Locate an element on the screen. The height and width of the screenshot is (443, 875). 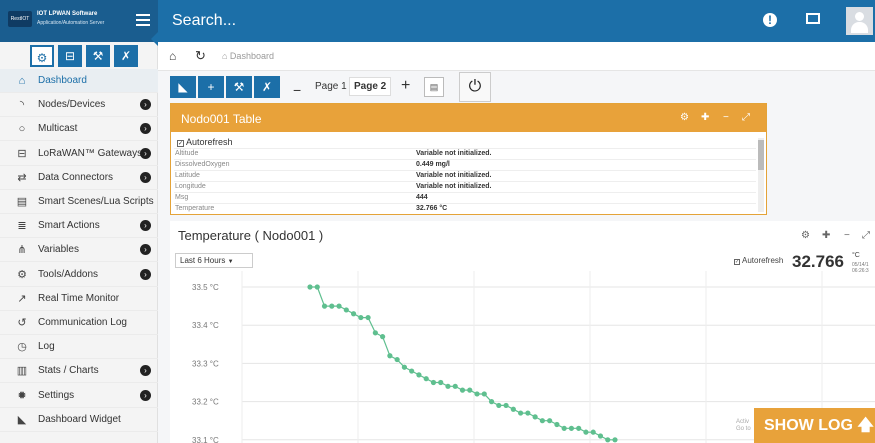
sidebar-item-data-connectors: ⇄ Data Connectors › is located at coordinates (79, 178).